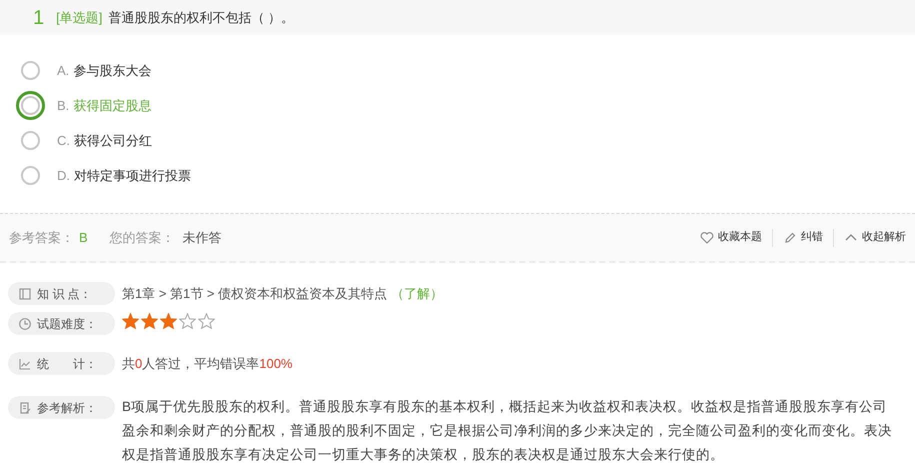 The image size is (915, 463). What do you see at coordinates (507, 430) in the screenshot?
I see `analysis-text: B项属于优先股股东的权利。普通股股东享有股东的基本权利，概括起来为收益权和表决权。收益权是指普通股股东享有公司盈余和剩余财产的分配权，普通股的股利不固定，它是根据公司净利润的多少来决定的，完全随公司盈利的变化而变化。表决权是指普通股股东享有决定公司一切重大事务的决策权，股东的表决权是通过股东大会来行使的。` at bounding box center [507, 430].